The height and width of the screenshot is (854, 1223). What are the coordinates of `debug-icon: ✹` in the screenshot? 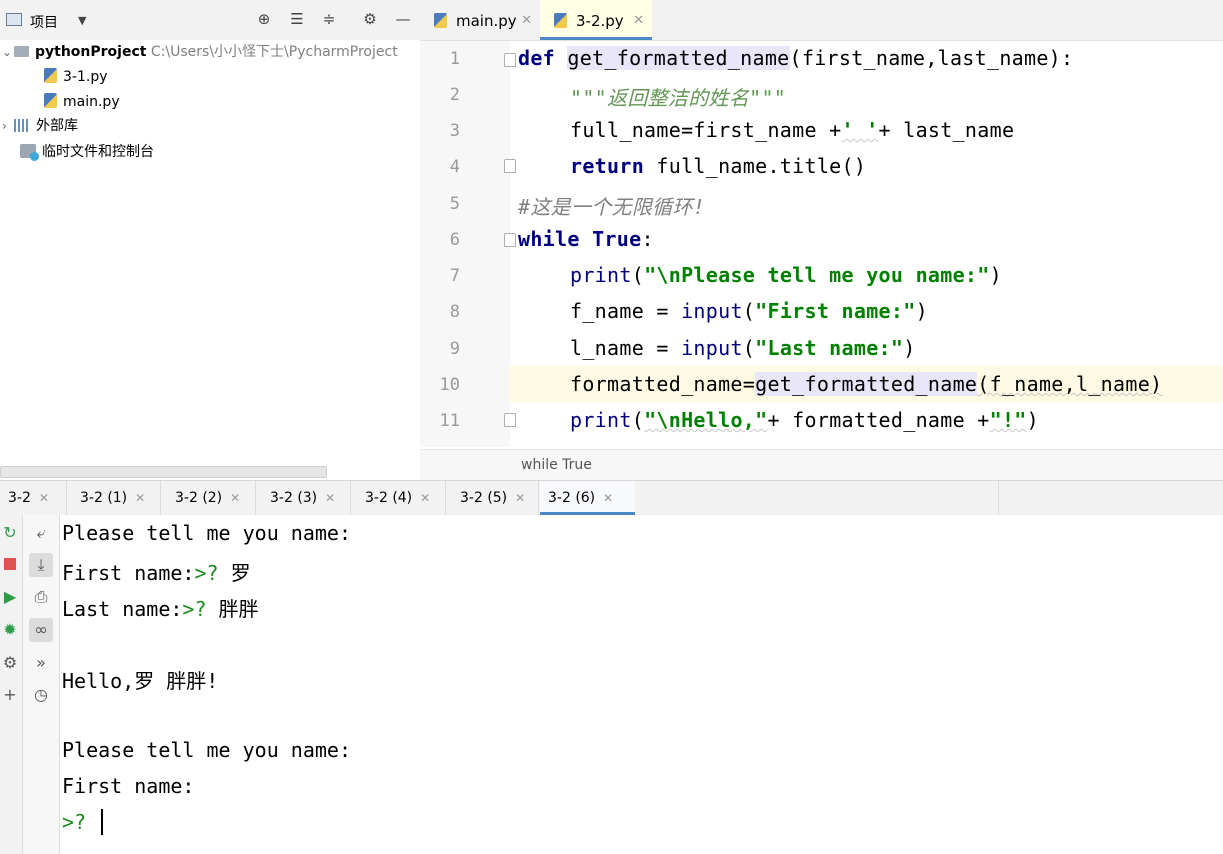 It's located at (11, 630).